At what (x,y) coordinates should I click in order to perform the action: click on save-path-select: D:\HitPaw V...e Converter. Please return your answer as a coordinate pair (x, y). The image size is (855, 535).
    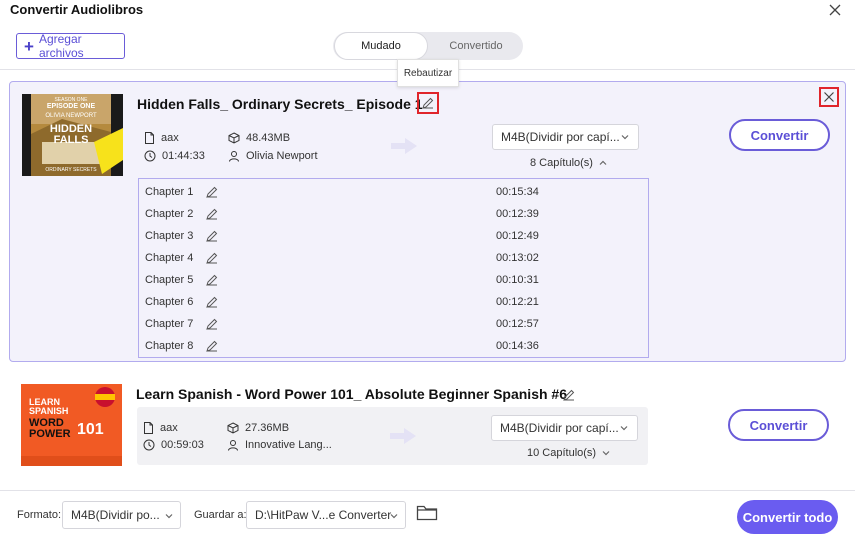
    Looking at the image, I should click on (326, 515).